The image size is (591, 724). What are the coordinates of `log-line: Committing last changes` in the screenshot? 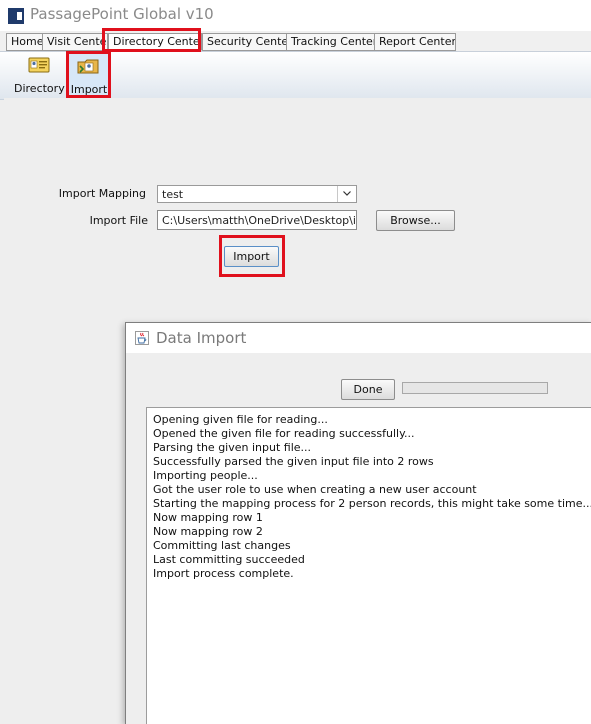 It's located at (222, 545).